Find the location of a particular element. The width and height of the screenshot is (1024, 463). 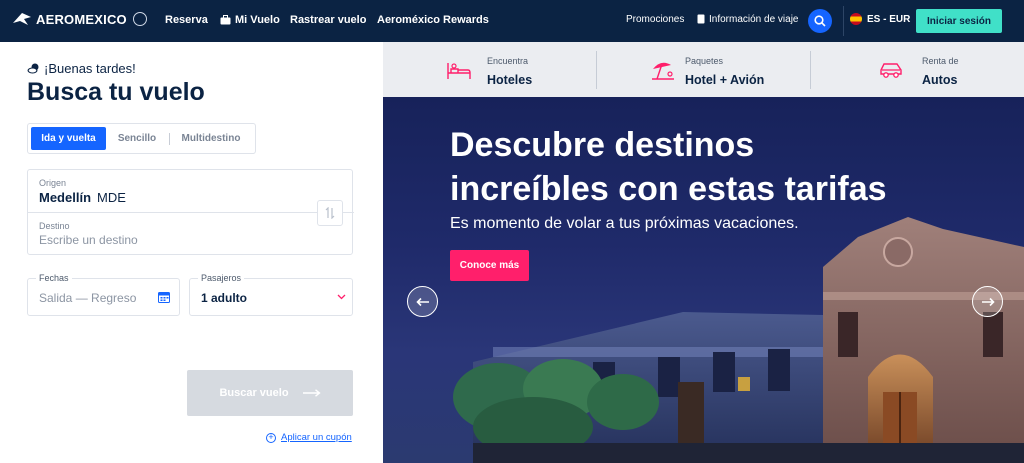

tab-ida-y-vuelta: Ida y vuelta is located at coordinates (68, 138).